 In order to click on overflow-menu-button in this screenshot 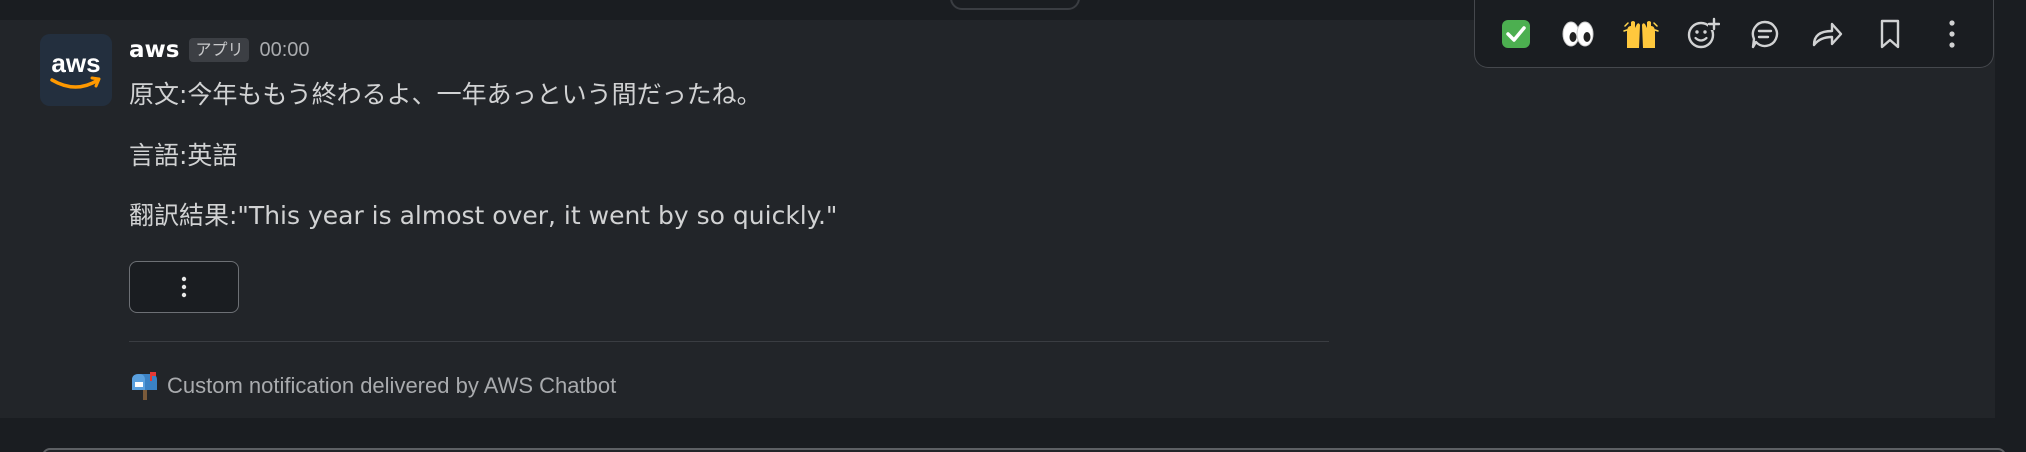, I will do `click(184, 287)`.